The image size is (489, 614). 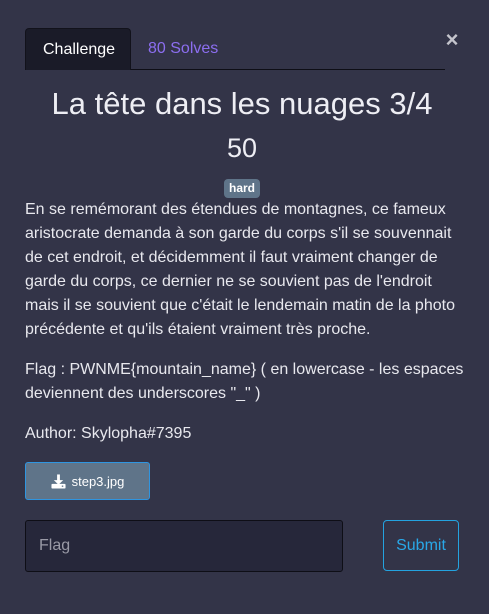 I want to click on challenge-title: La tête dans les nuages 3/4, so click(x=242, y=103).